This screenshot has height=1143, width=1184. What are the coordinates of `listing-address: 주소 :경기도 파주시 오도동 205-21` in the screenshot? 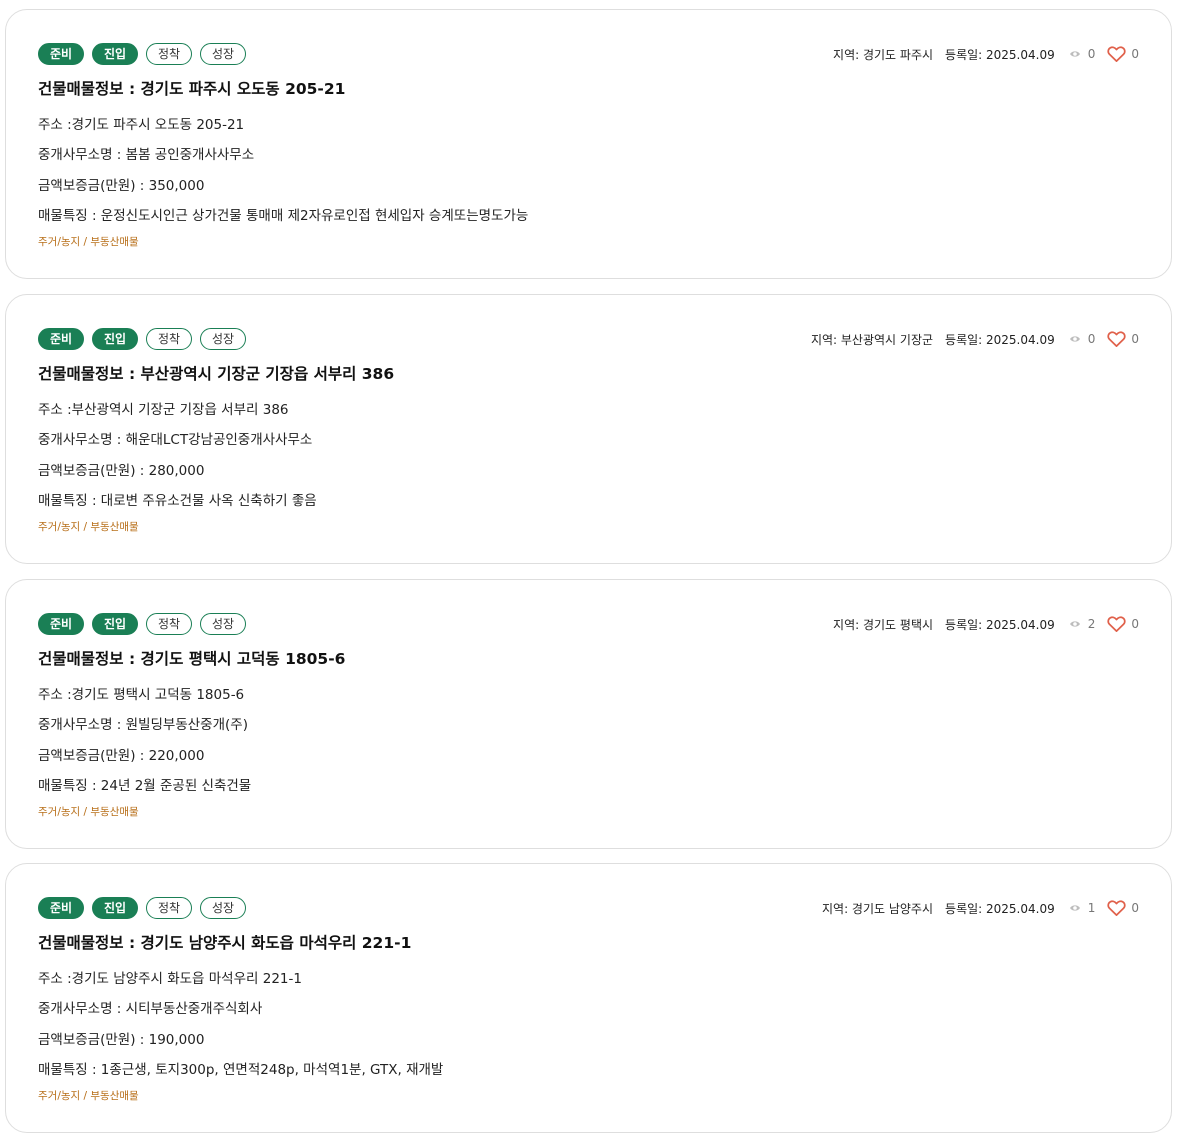 It's located at (141, 125).